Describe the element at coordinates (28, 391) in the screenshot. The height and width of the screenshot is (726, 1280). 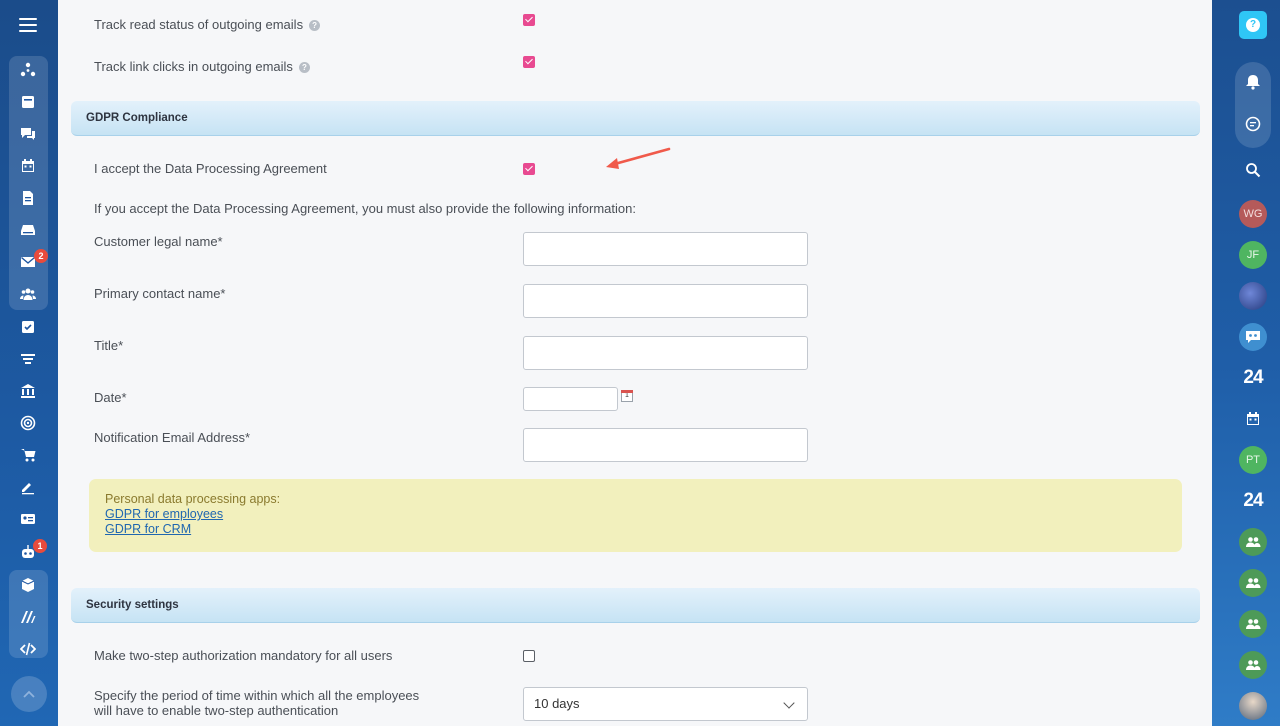
I see `bank-icon` at that location.